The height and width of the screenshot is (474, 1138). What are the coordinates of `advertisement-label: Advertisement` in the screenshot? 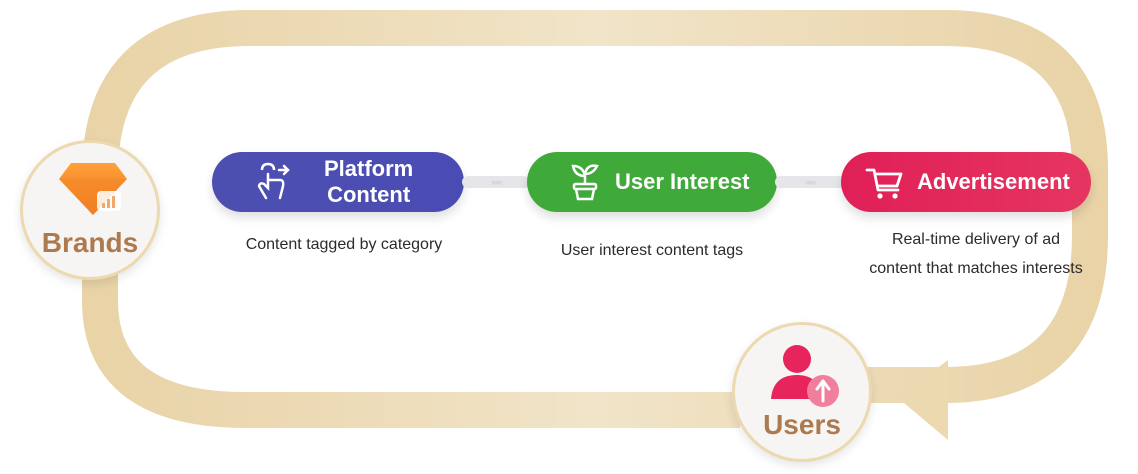 It's located at (993, 181).